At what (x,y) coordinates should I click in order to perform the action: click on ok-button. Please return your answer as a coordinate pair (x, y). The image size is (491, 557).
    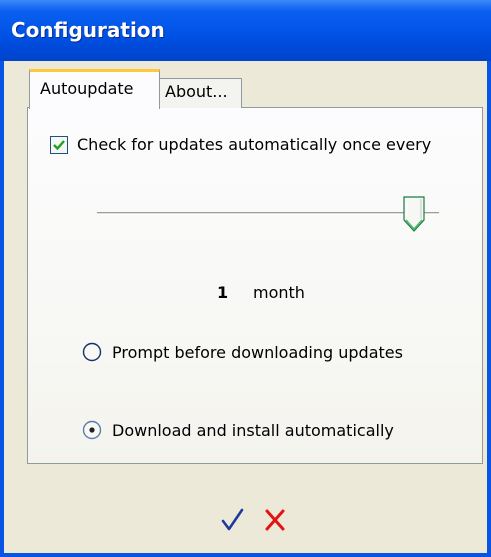
    Looking at the image, I should click on (232, 520).